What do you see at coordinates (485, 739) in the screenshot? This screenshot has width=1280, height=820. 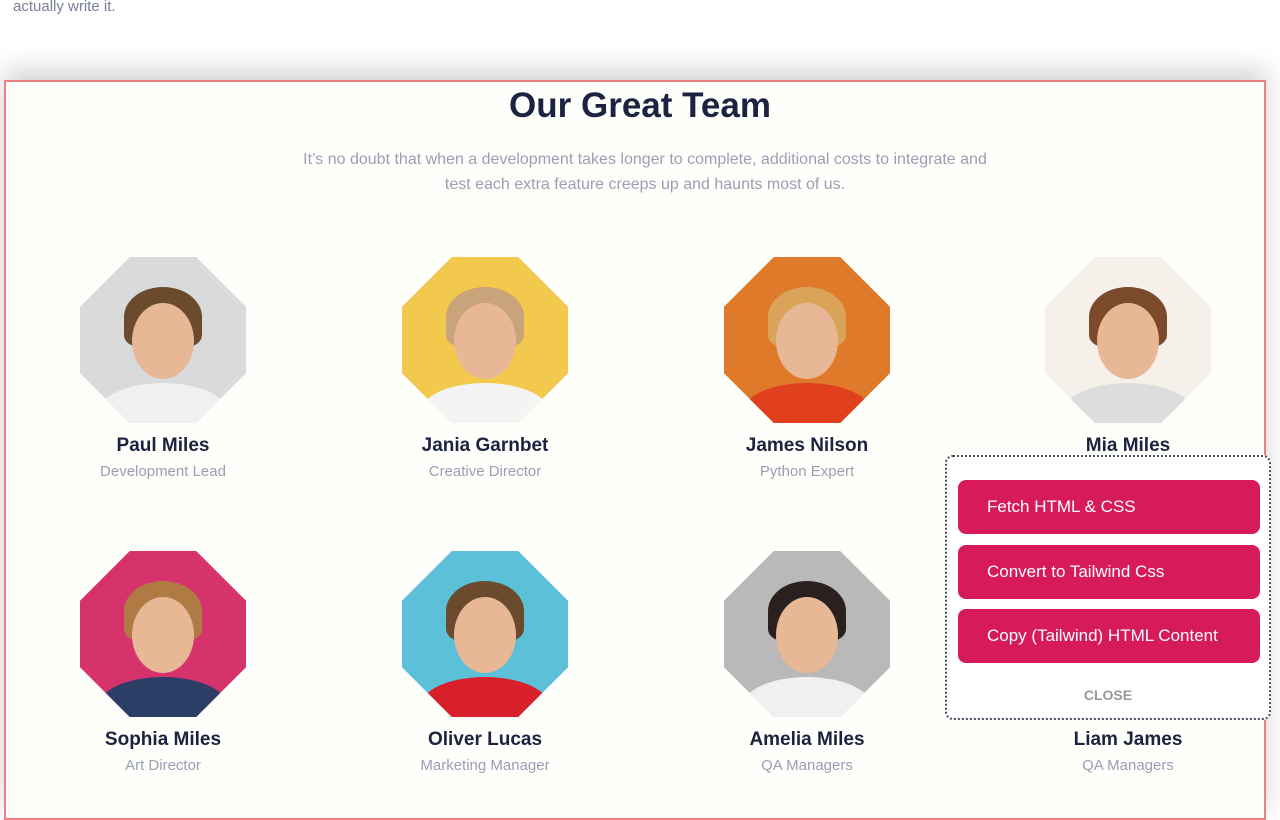 I see `member-name: Oliver Lucas` at bounding box center [485, 739].